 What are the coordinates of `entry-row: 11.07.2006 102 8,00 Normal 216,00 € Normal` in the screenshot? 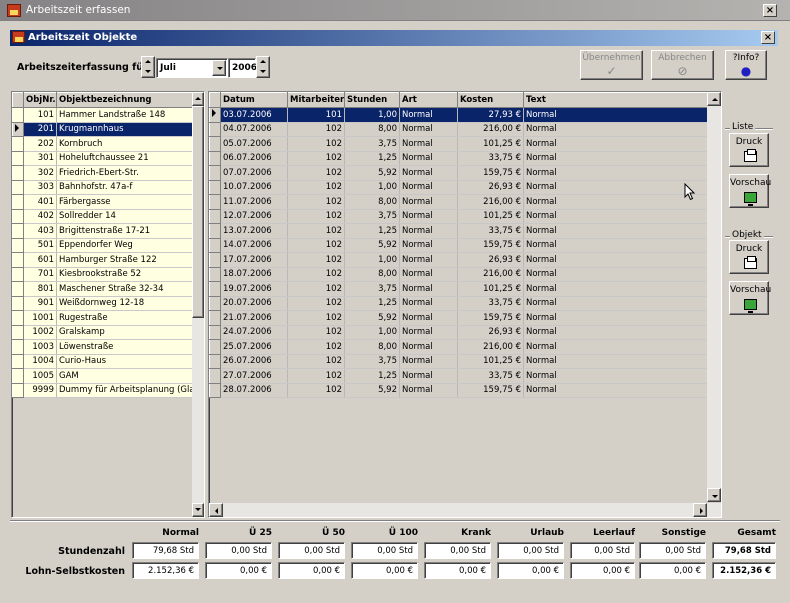 It's located at (458, 202).